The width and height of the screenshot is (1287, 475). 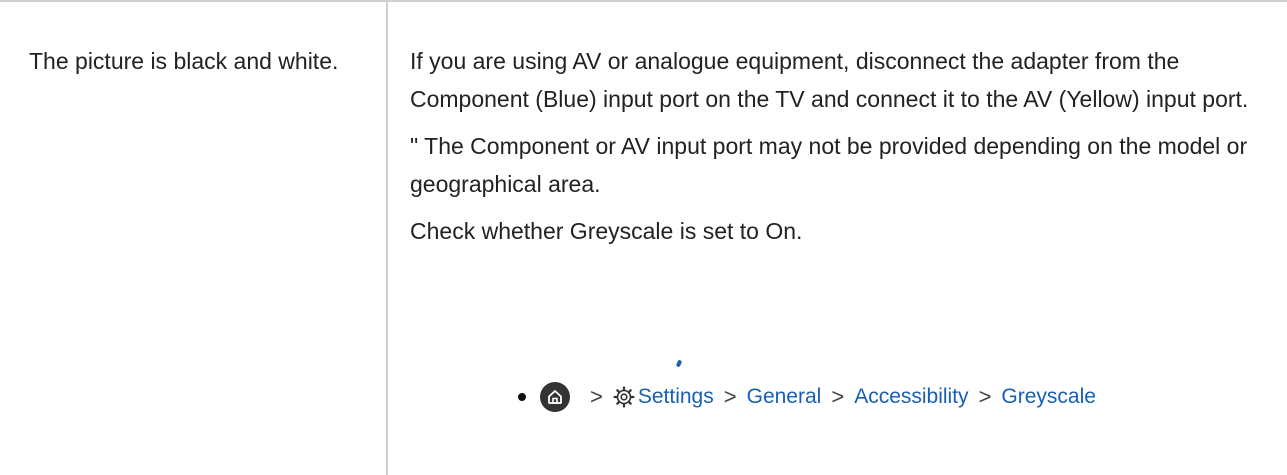 What do you see at coordinates (522, 397) in the screenshot?
I see `bullet-icon` at bounding box center [522, 397].